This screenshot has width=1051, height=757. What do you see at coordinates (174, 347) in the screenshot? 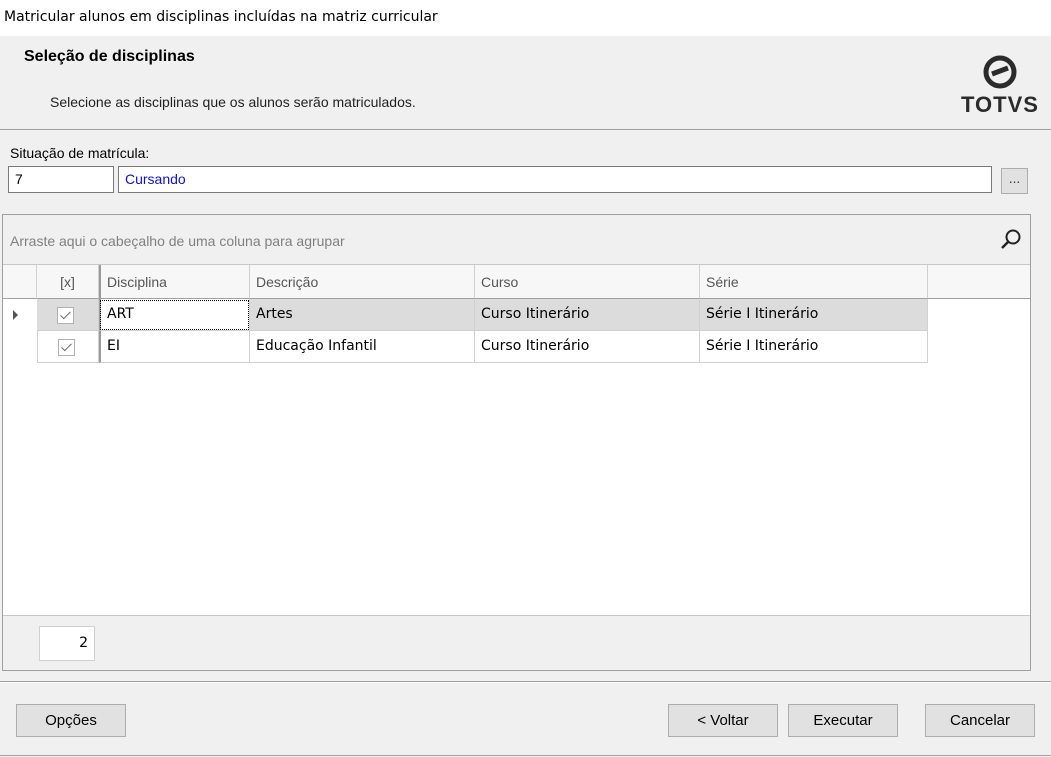
I see `cell-disciplina: EI` at bounding box center [174, 347].